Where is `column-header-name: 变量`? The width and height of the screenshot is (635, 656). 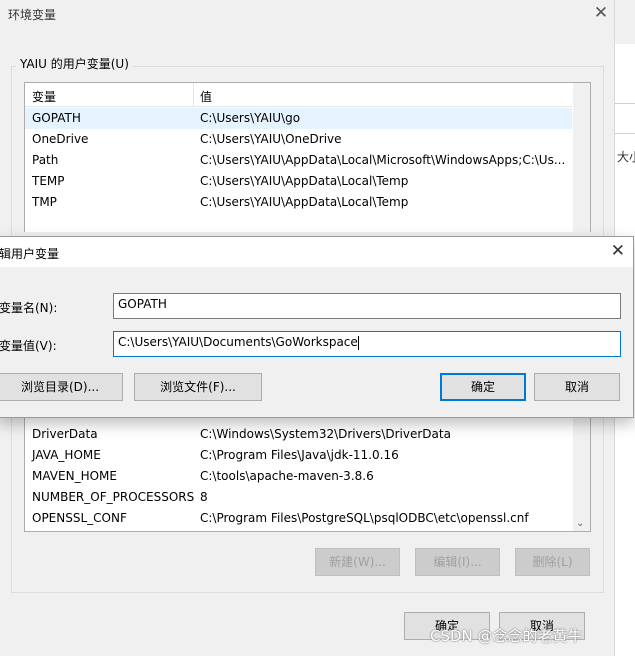
column-header-name: 变量 is located at coordinates (44, 96).